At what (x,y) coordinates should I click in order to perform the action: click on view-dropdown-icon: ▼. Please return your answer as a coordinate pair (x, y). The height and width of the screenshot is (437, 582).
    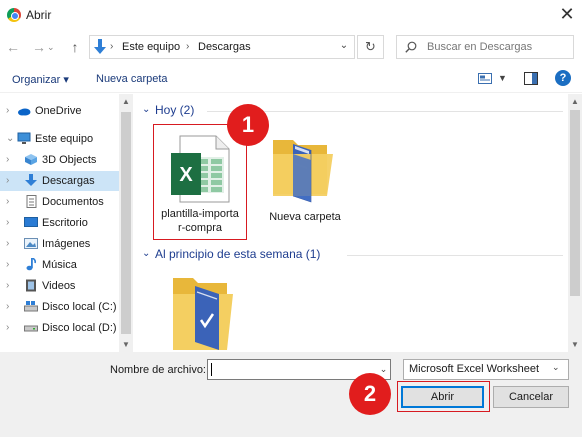
    Looking at the image, I should click on (502, 78).